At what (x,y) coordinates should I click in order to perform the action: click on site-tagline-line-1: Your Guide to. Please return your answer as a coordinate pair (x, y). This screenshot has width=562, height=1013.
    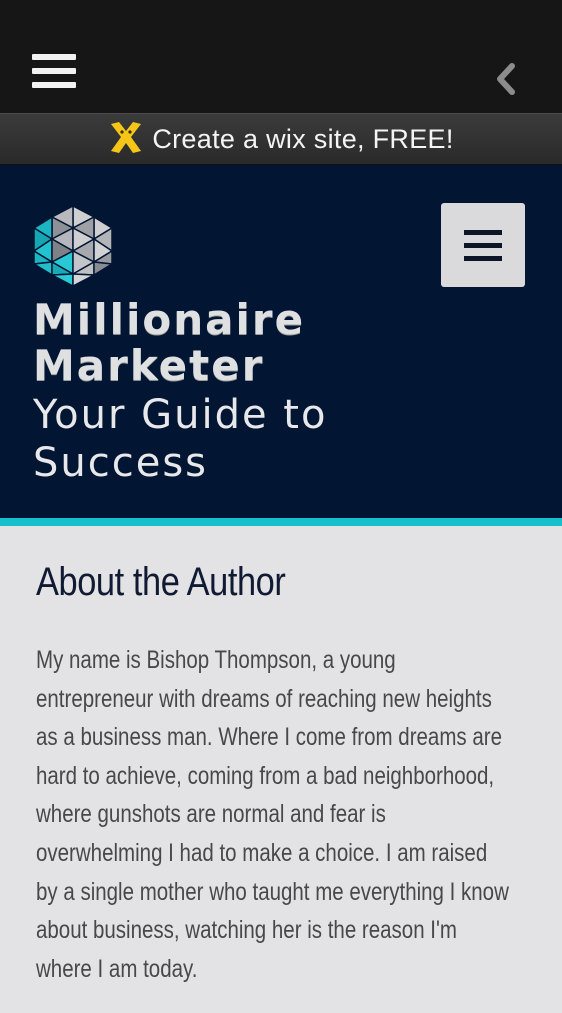
    Looking at the image, I should click on (180, 415).